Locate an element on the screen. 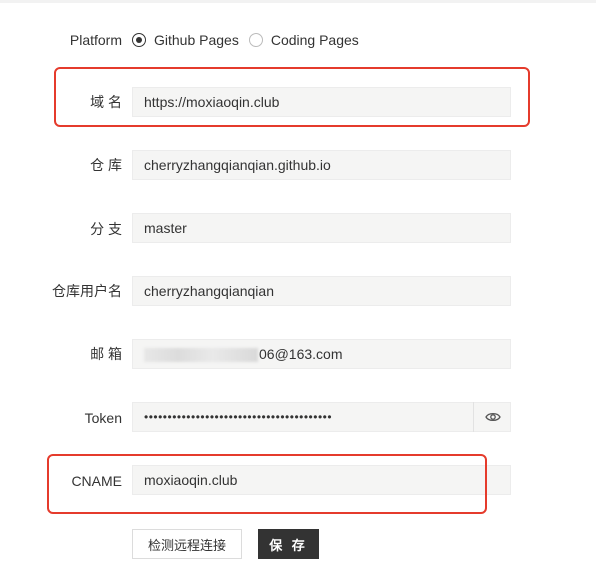 This screenshot has width=596, height=583. radio-github-pages: Github Pages is located at coordinates (185, 40).